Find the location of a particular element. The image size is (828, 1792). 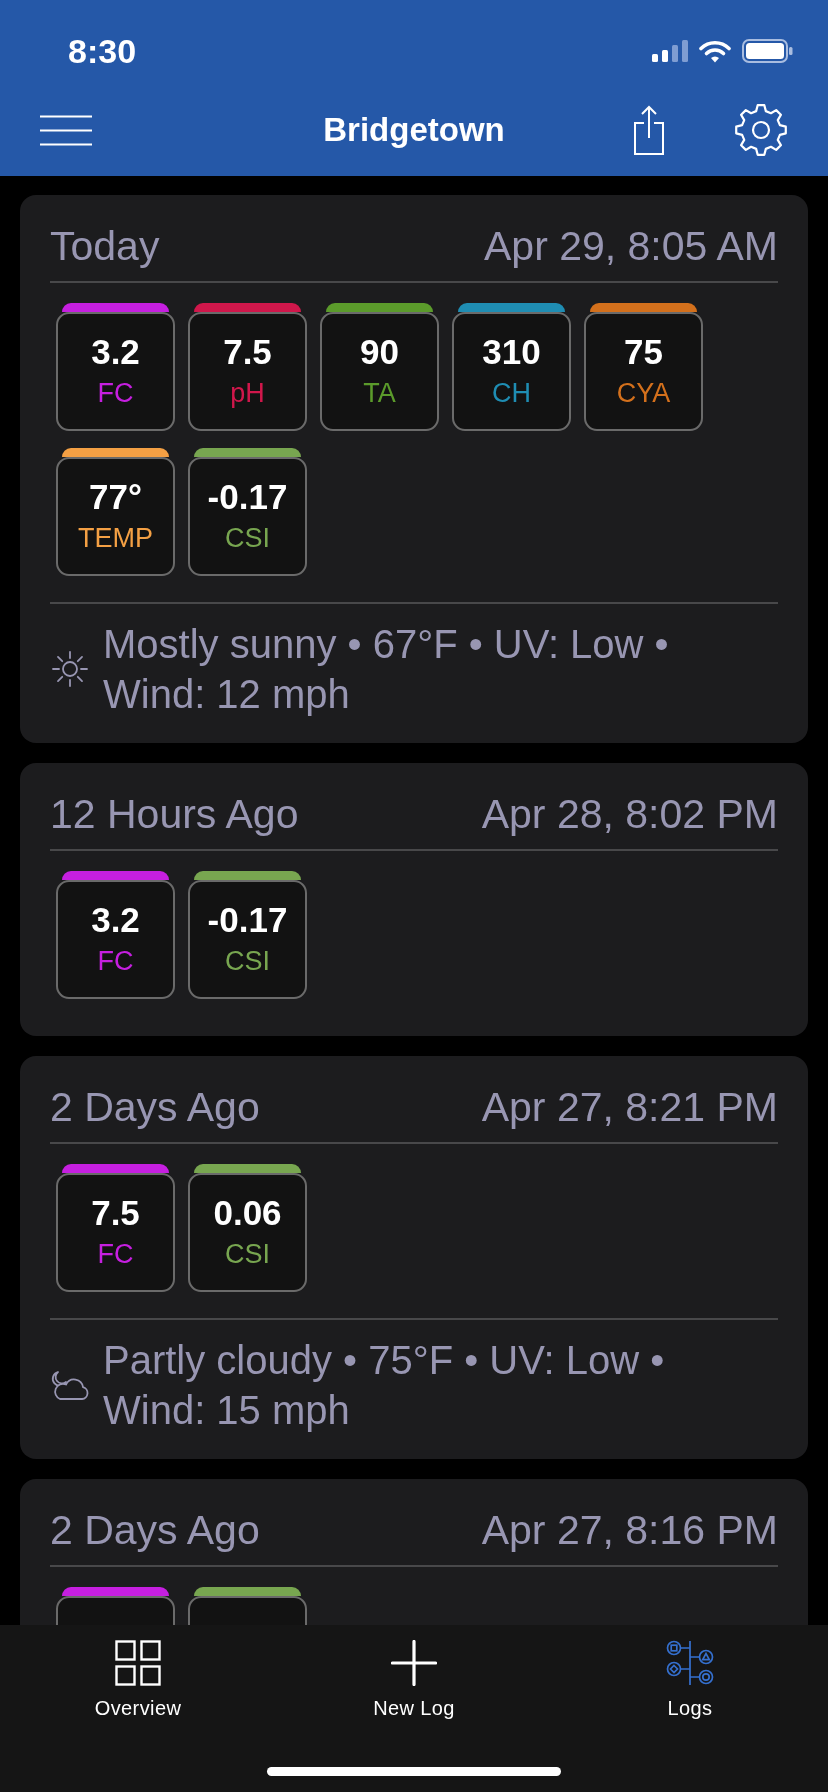

tab-item: New Log is located at coordinates (414, 1680).